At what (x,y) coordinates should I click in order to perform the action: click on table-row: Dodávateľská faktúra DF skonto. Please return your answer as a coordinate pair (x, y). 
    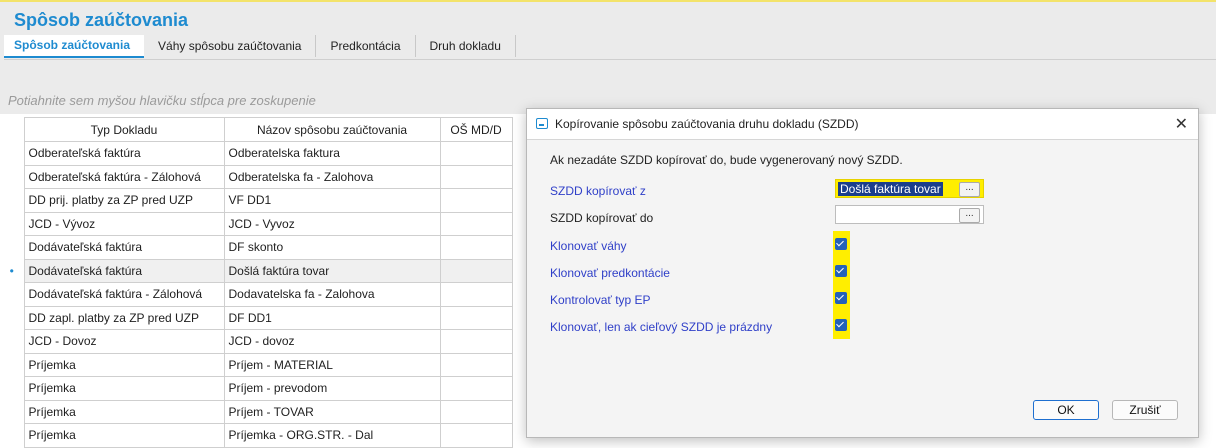
    Looking at the image, I should click on (256, 247).